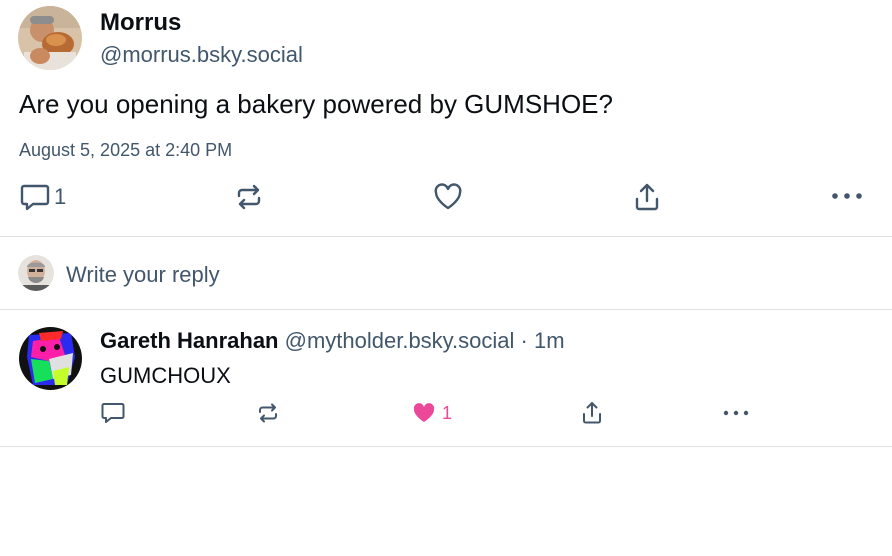  I want to click on post-timestamp: August 5, 2025 at 2:40 PM, so click(126, 150).